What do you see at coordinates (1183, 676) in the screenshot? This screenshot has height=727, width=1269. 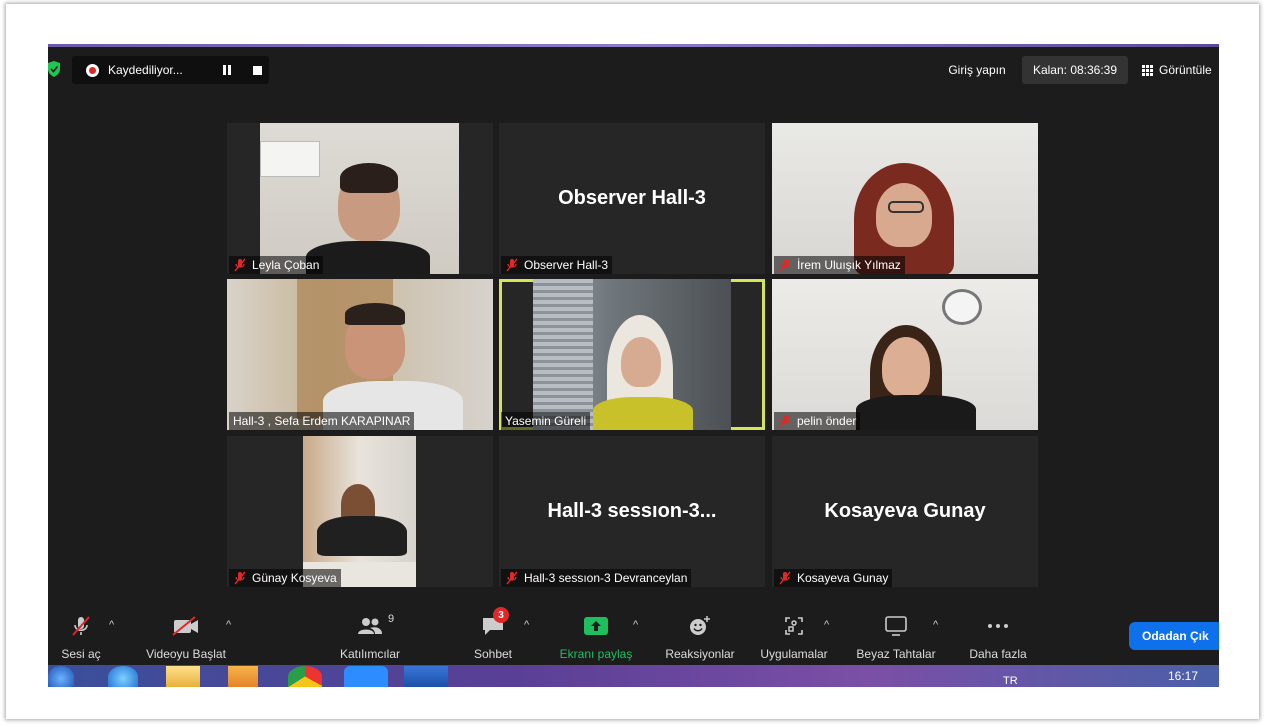 I see `taskbar-clock: 16:17` at bounding box center [1183, 676].